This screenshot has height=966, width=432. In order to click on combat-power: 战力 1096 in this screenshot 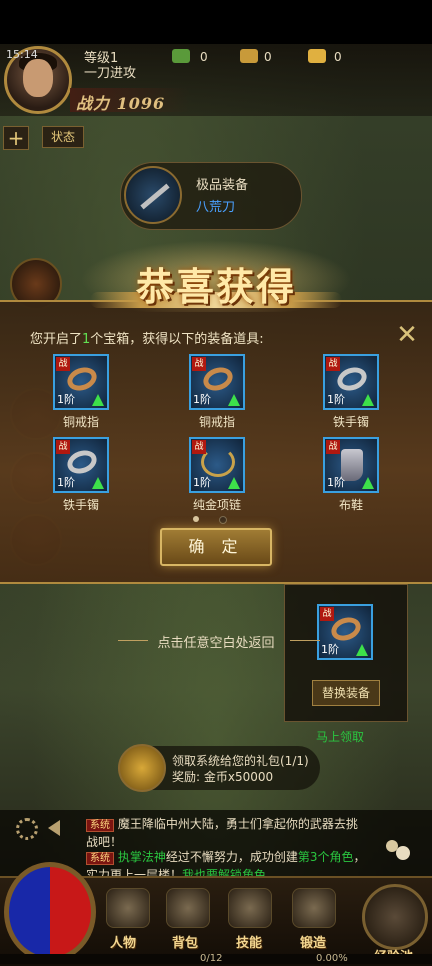, I will do `click(121, 103)`.